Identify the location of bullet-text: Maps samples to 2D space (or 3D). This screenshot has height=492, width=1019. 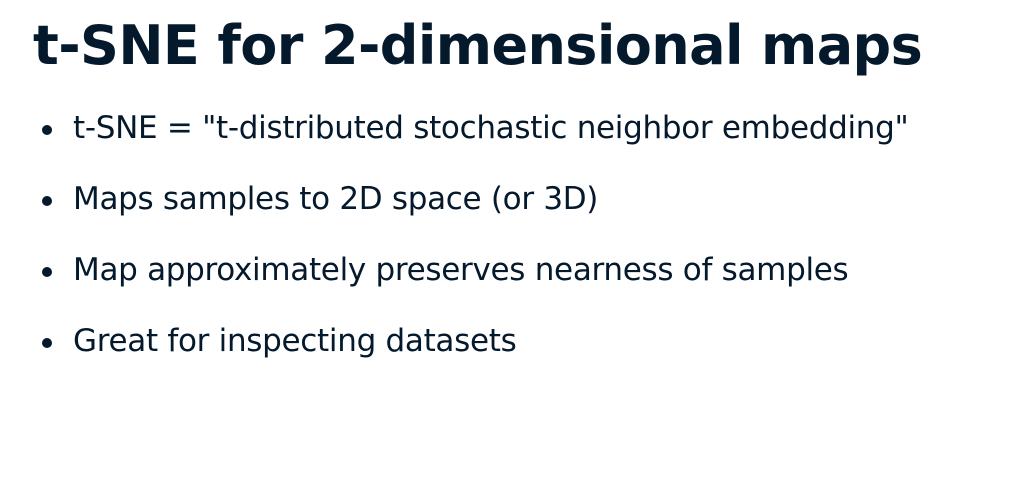
(336, 199).